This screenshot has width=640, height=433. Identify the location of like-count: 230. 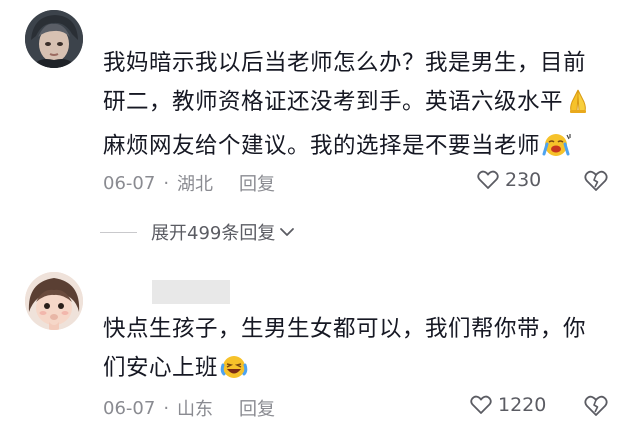
(523, 180).